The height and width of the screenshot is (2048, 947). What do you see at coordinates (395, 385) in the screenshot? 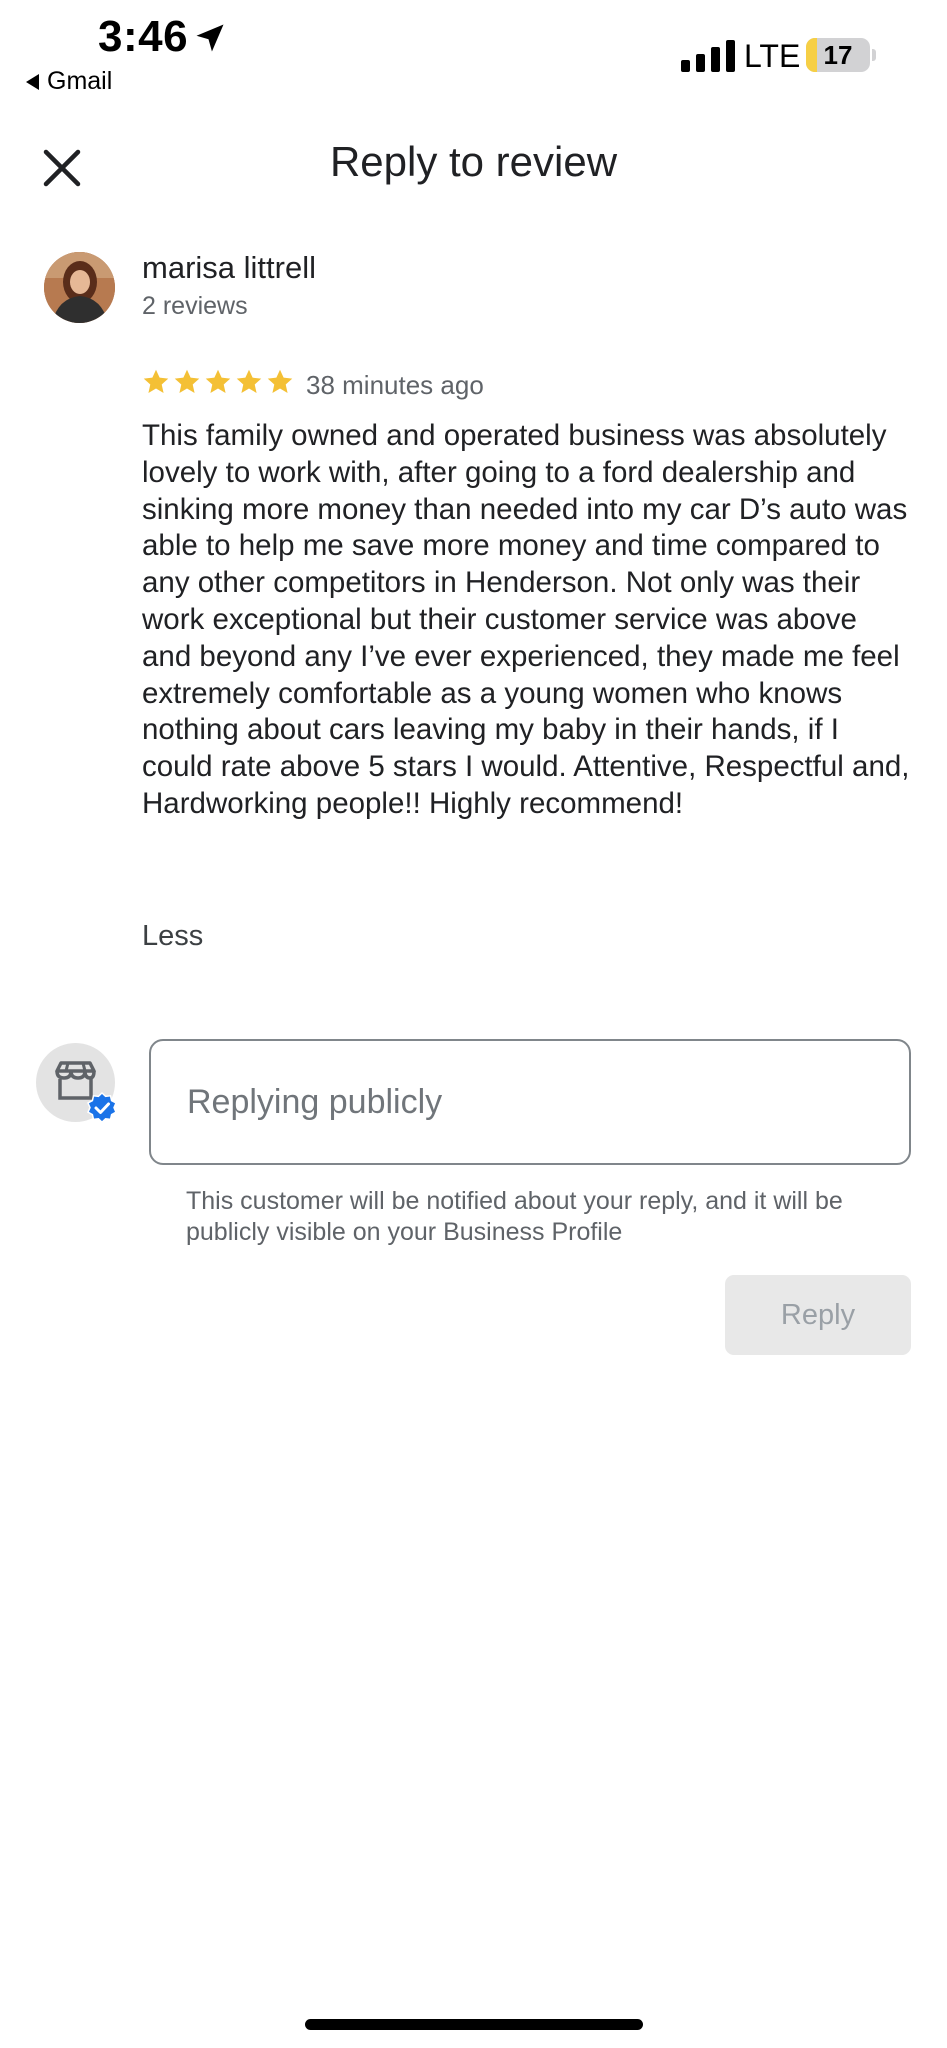
I see `review-time-ago: 38 minutes ago` at bounding box center [395, 385].